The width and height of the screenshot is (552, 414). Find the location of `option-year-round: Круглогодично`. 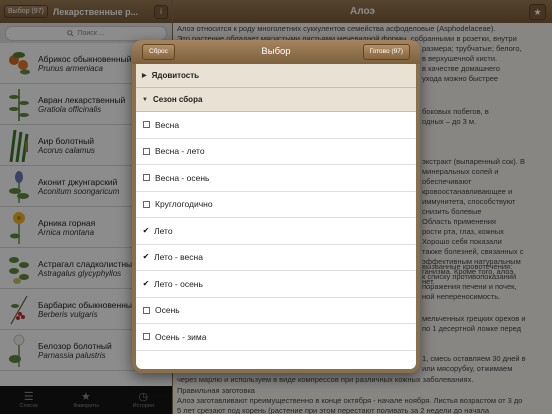

option-year-round: Круглогодично is located at coordinates (276, 205).